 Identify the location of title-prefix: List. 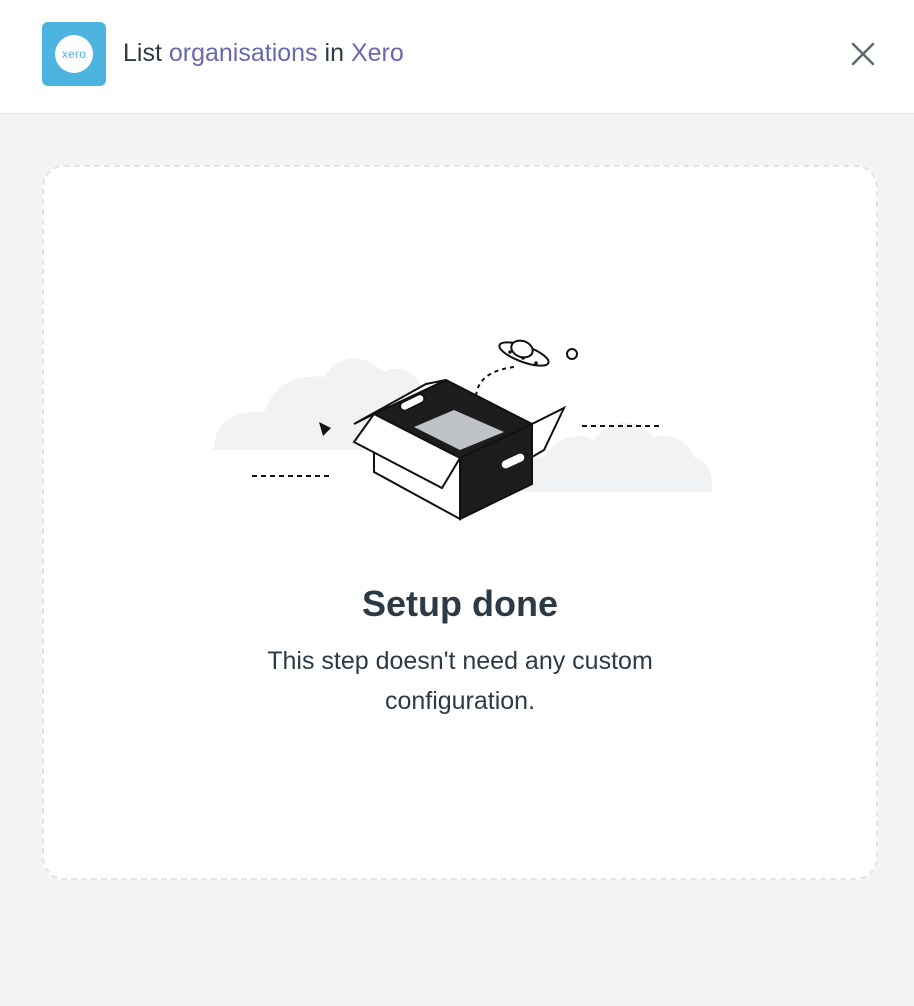
(142, 53).